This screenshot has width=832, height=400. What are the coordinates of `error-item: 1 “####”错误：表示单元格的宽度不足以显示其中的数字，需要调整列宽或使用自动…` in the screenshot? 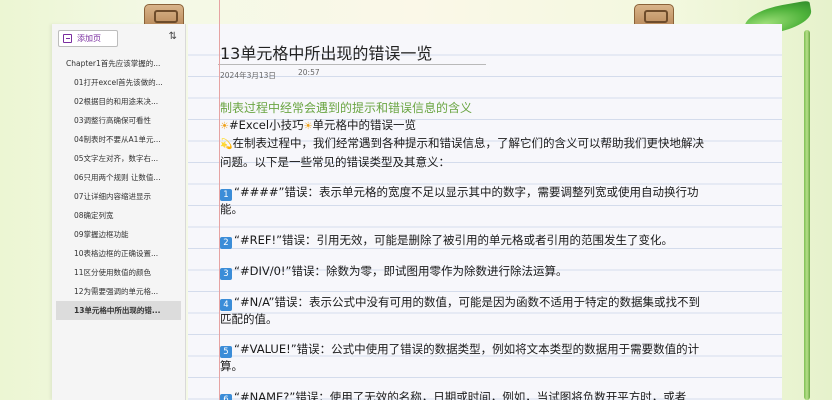 It's located at (465, 201).